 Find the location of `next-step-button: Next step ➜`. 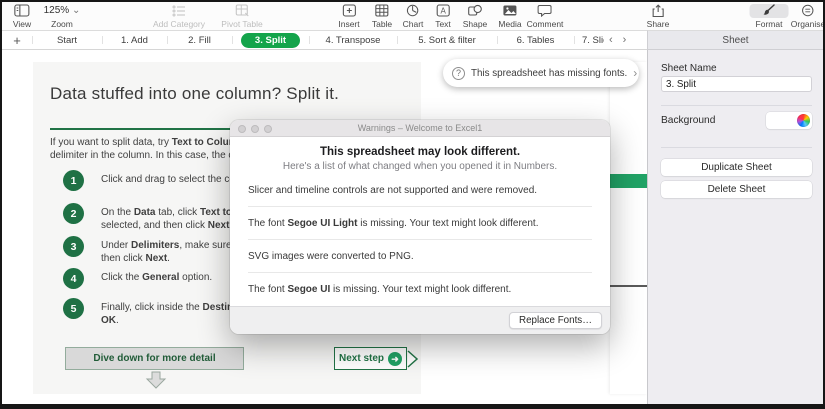

next-step-button: Next step ➜ is located at coordinates (370, 358).